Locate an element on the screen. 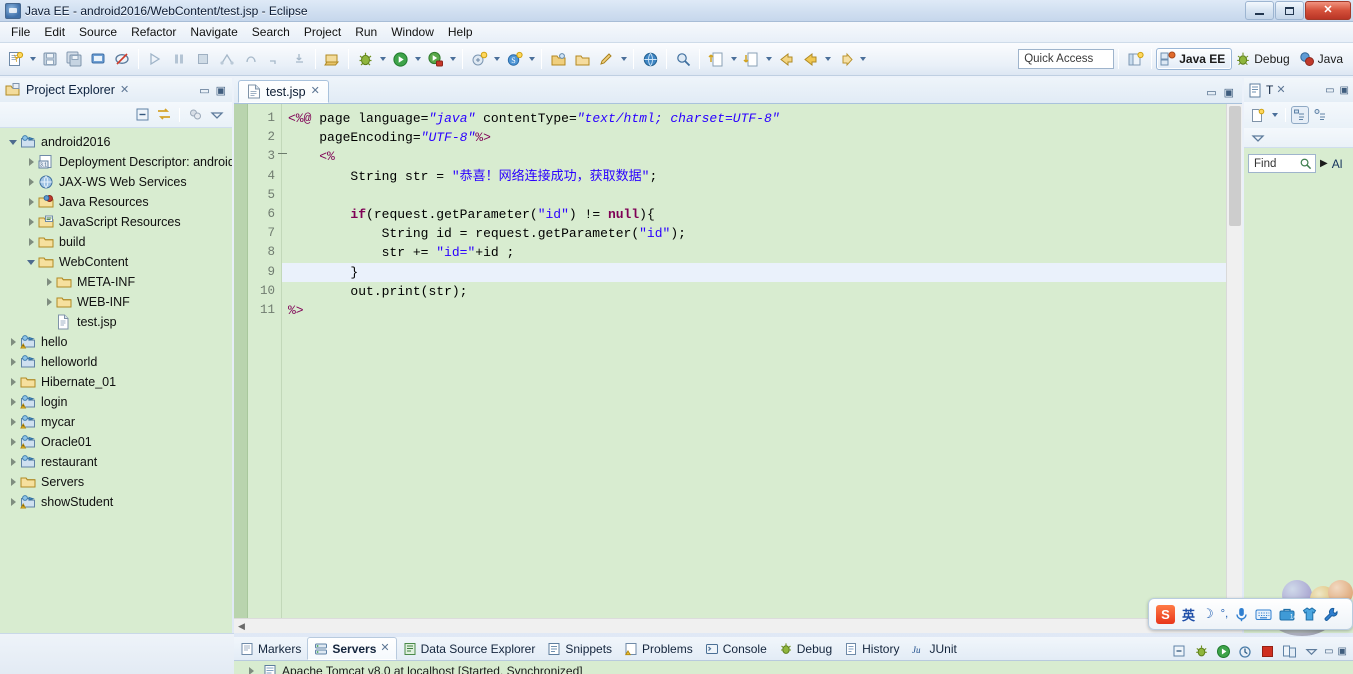 The height and width of the screenshot is (674, 1353). flat-layout-icon is located at coordinates (1321, 115).